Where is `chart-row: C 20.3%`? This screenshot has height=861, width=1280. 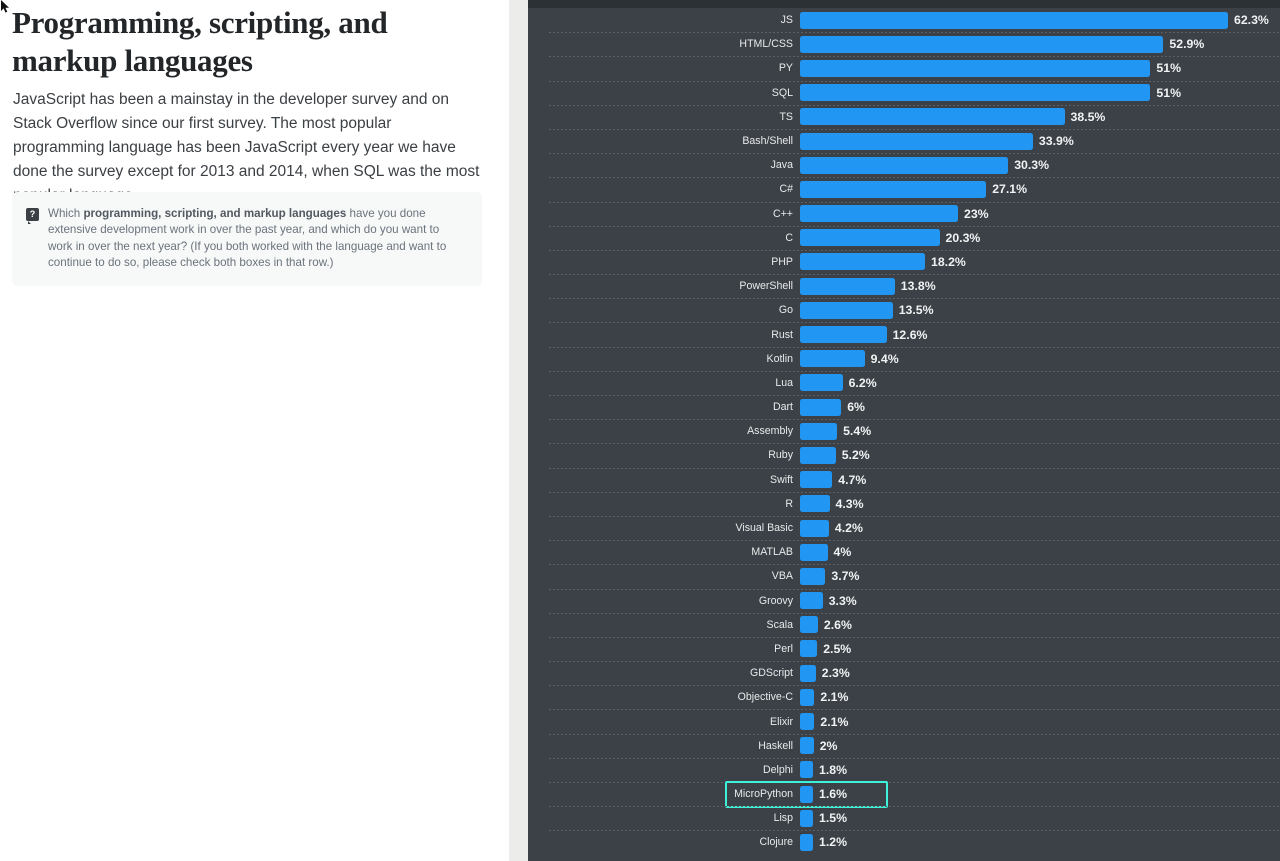 chart-row: C 20.3% is located at coordinates (904, 237).